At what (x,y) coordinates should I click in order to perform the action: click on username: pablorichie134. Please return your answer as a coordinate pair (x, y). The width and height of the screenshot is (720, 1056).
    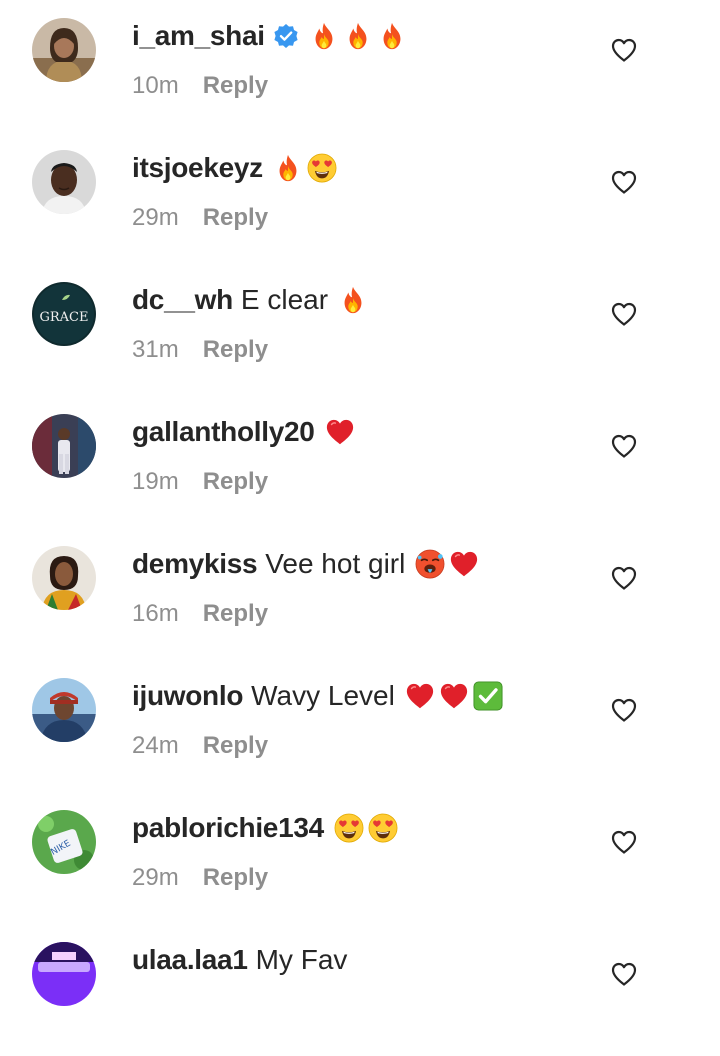
    Looking at the image, I should click on (228, 828).